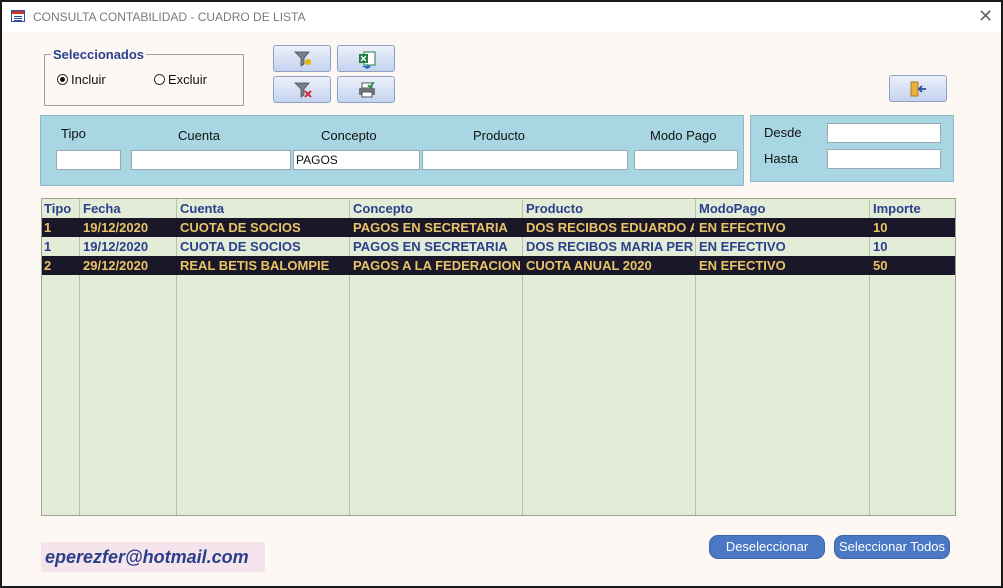 The height and width of the screenshot is (588, 1003). I want to click on exit-button, so click(918, 88).